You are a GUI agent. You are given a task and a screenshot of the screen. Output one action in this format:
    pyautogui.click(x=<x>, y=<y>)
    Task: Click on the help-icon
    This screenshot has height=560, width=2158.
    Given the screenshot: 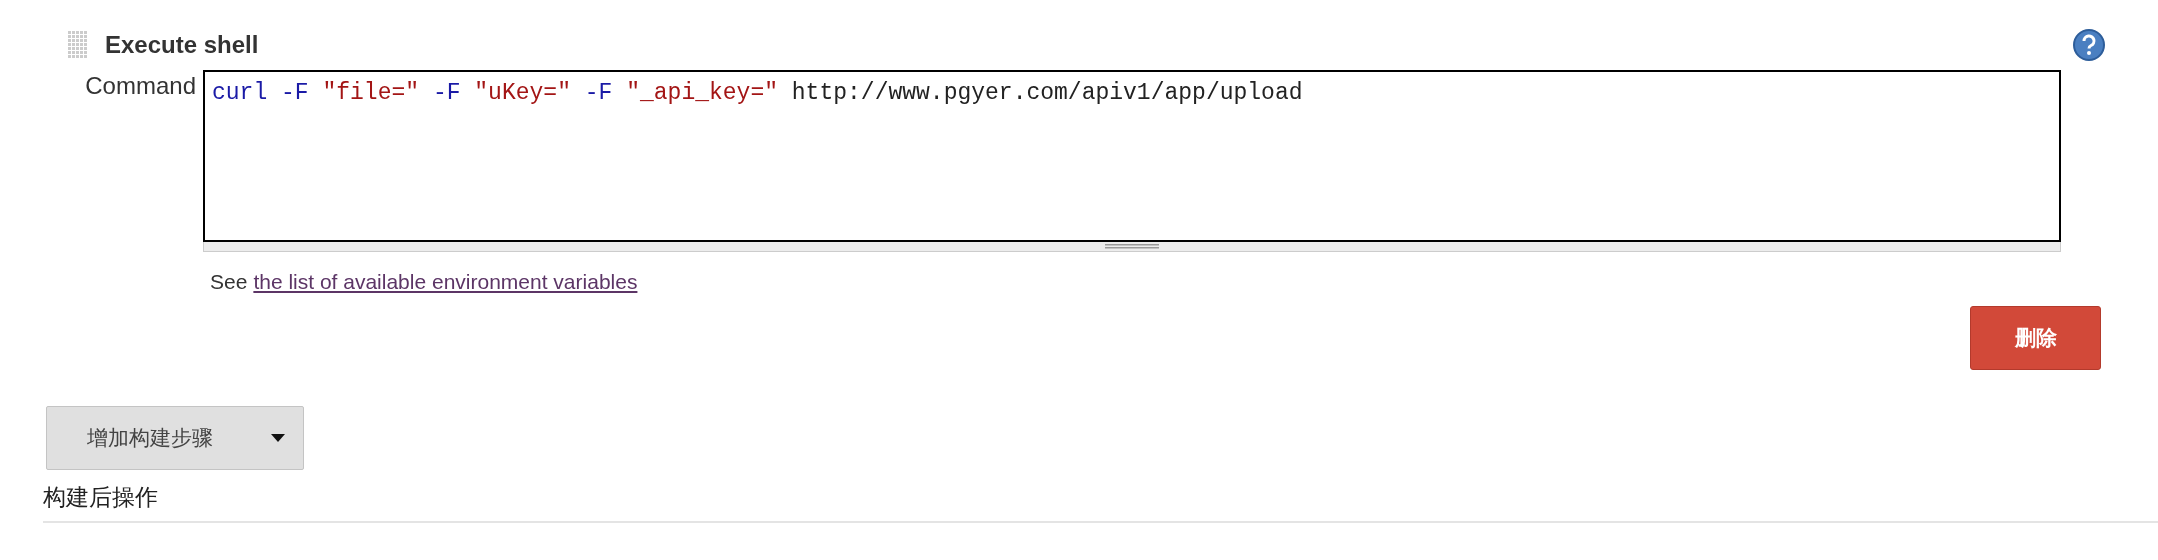 What is the action you would take?
    pyautogui.click(x=2089, y=45)
    